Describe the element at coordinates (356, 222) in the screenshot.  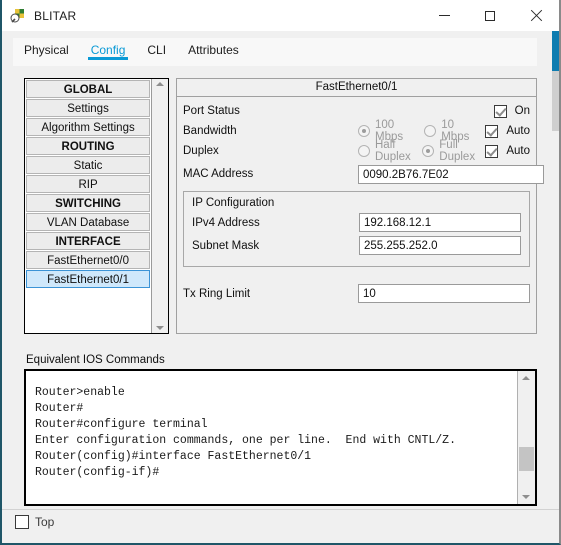
I see `ipv4-address-row: IPv4 Address 192.168.12.1` at that location.